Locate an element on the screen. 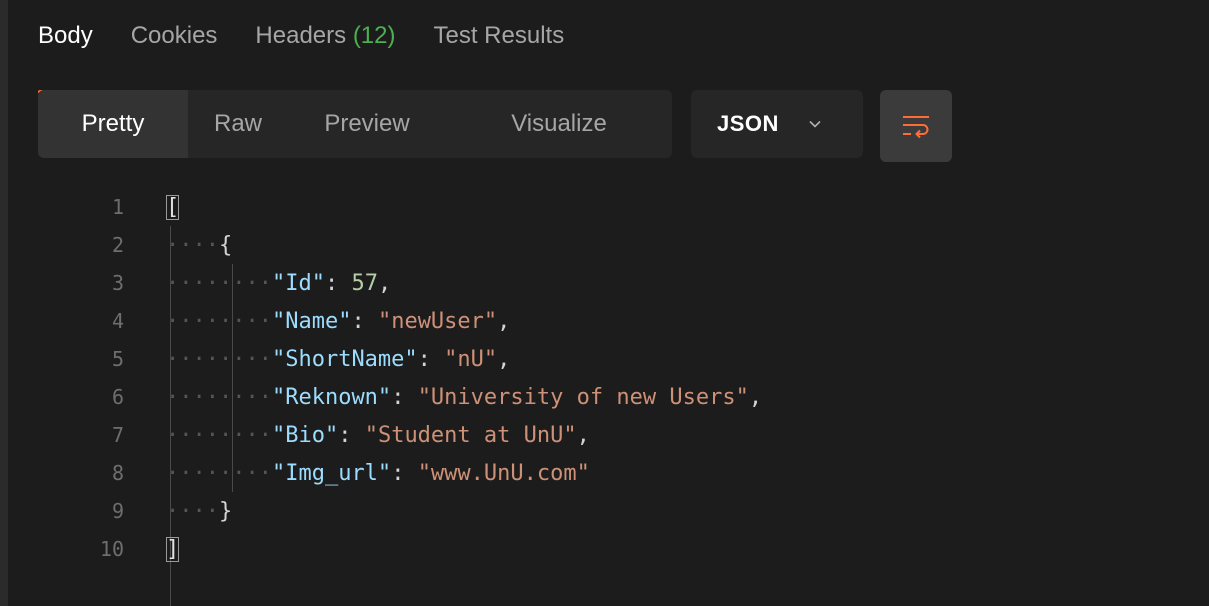 The width and height of the screenshot is (1209, 606). code-content: [ is located at coordinates (173, 207).